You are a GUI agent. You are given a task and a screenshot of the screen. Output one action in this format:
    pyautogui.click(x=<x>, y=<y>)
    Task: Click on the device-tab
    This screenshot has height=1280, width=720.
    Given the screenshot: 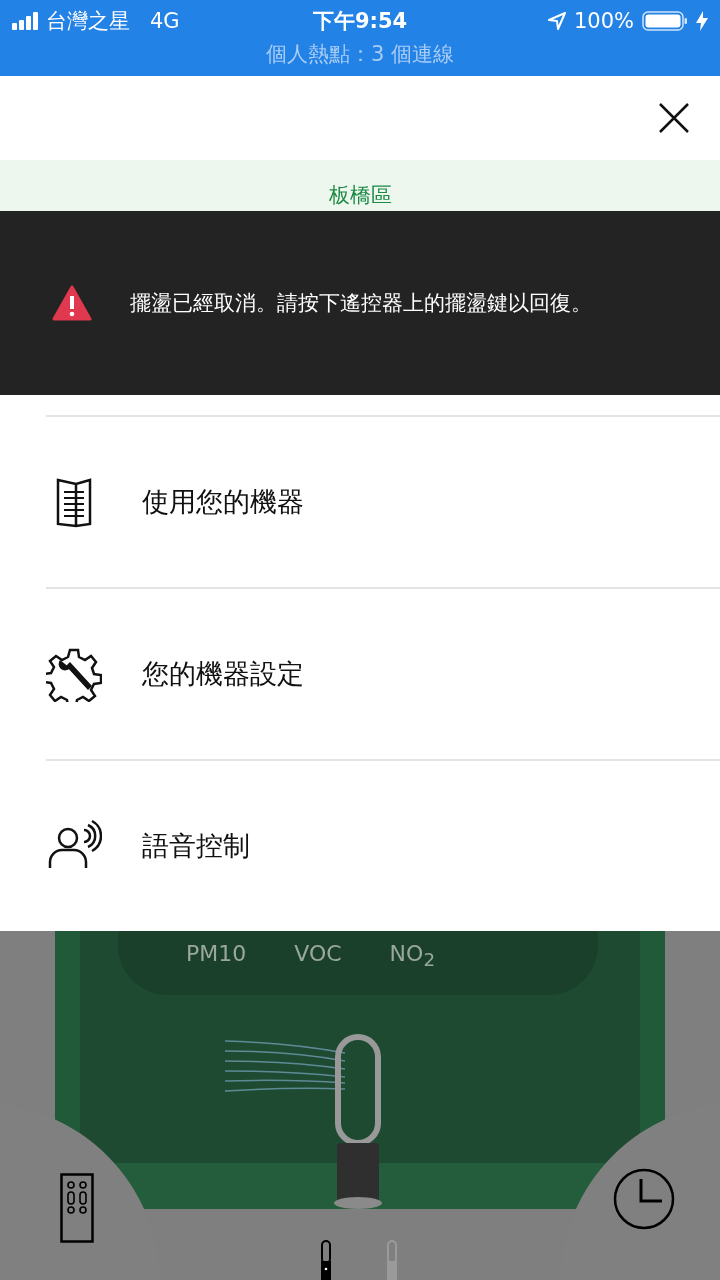 What is the action you would take?
    pyautogui.click(x=326, y=1259)
    